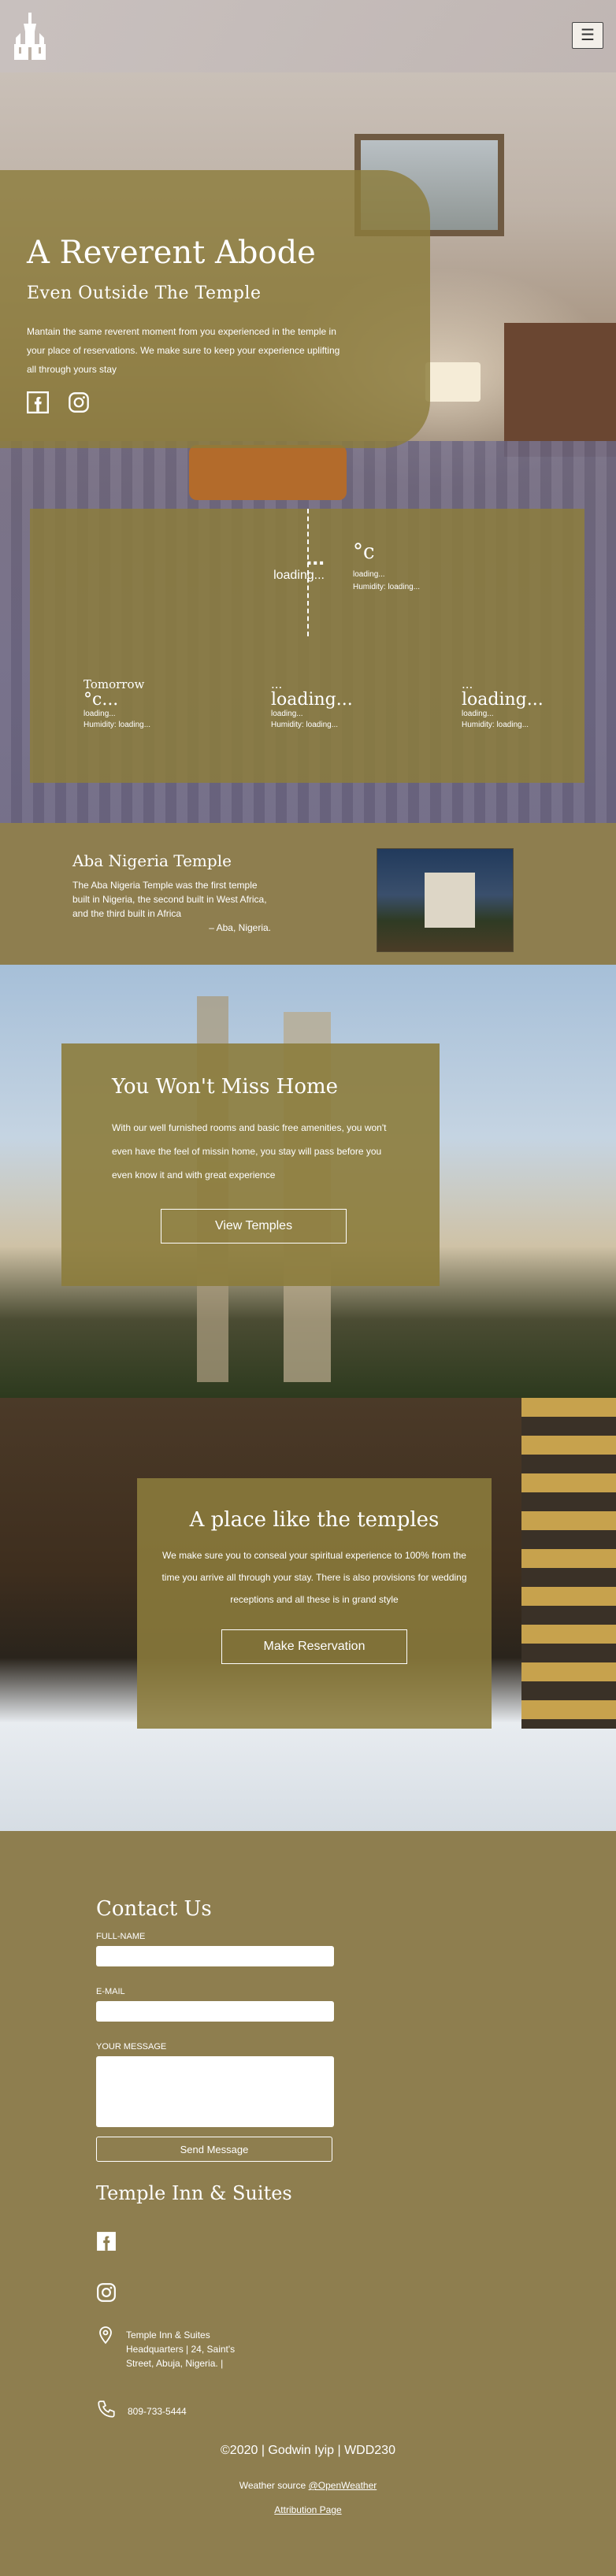 The image size is (616, 2576). What do you see at coordinates (308, 2450) in the screenshot?
I see `copyright-text: ©2020 | Godwin Iyip | WDD230` at bounding box center [308, 2450].